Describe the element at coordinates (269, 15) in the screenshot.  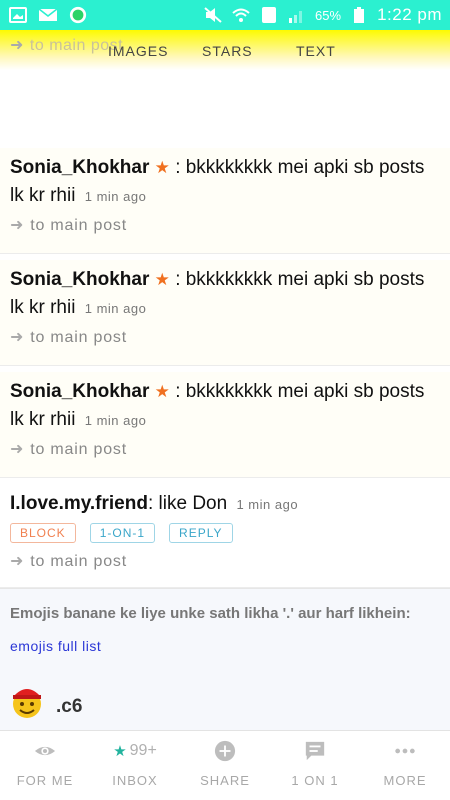
I see `sim-icon` at that location.